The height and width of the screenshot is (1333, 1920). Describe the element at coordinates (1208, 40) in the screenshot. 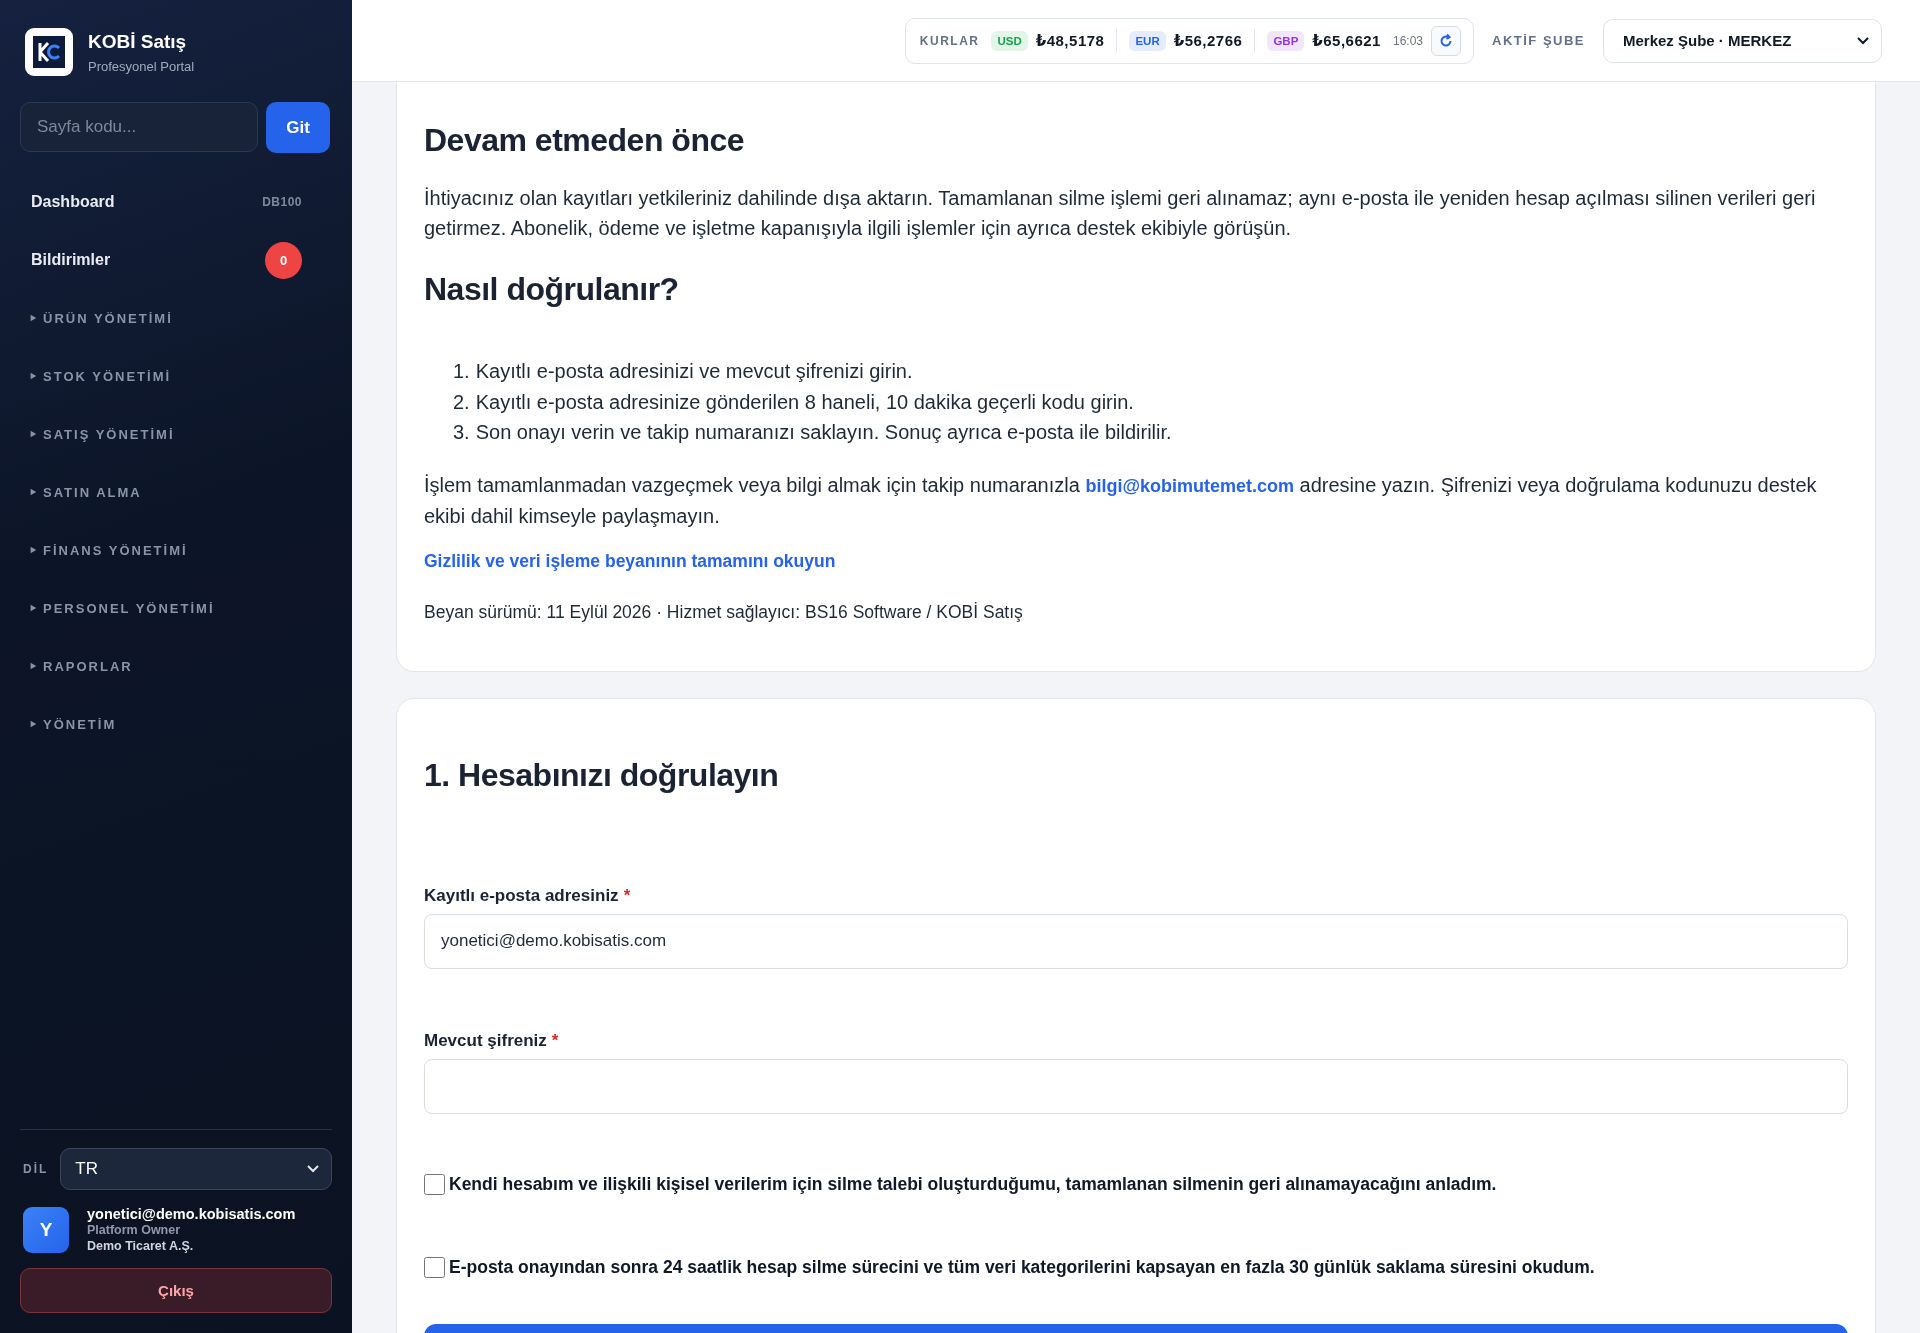

I see `rate-value: ₺56,2766` at that location.